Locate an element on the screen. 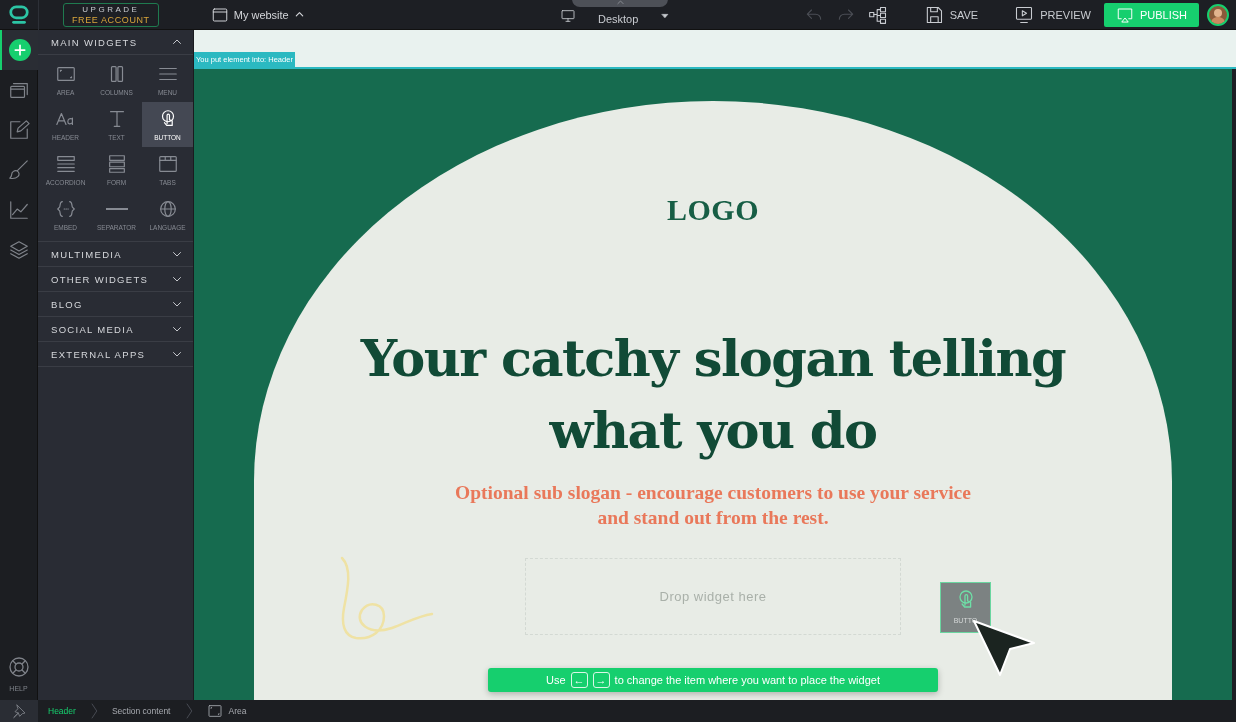  edit-icon is located at coordinates (18, 130).